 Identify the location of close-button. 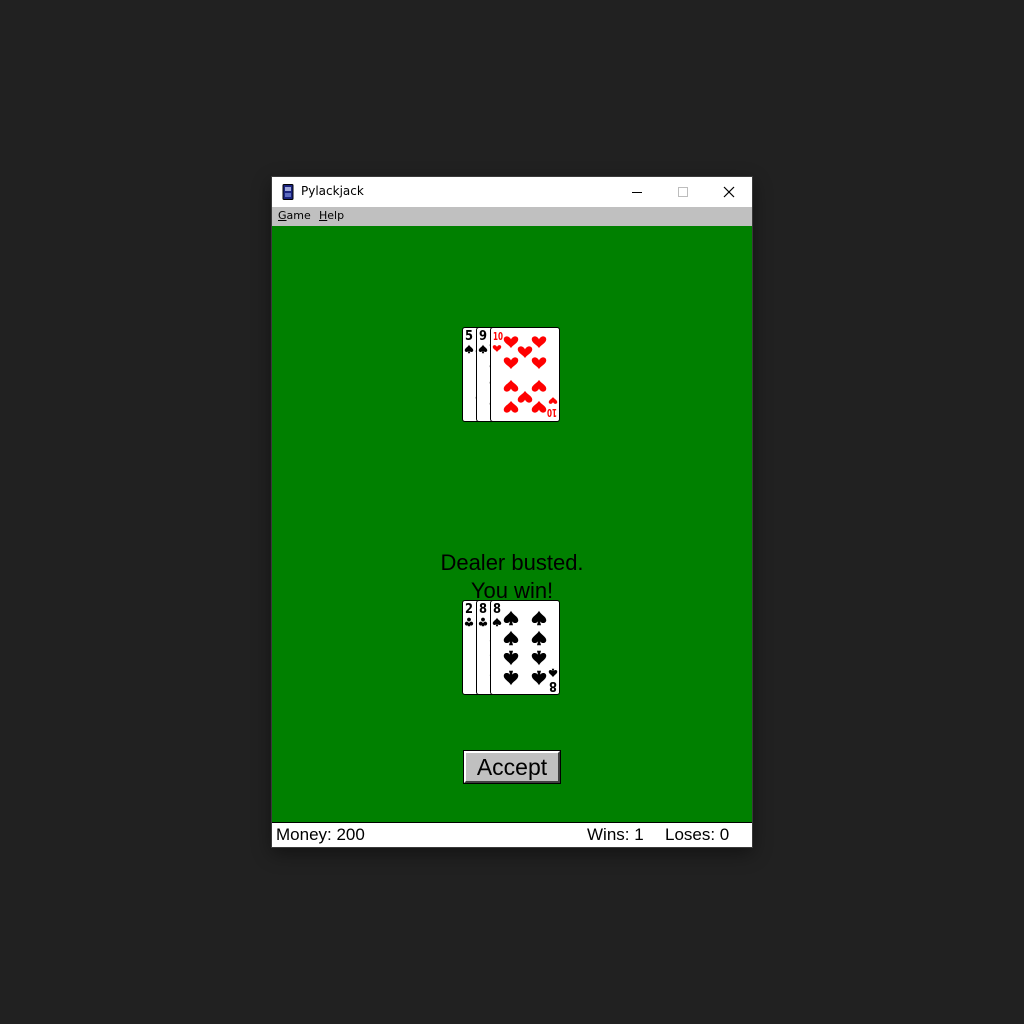
(729, 192).